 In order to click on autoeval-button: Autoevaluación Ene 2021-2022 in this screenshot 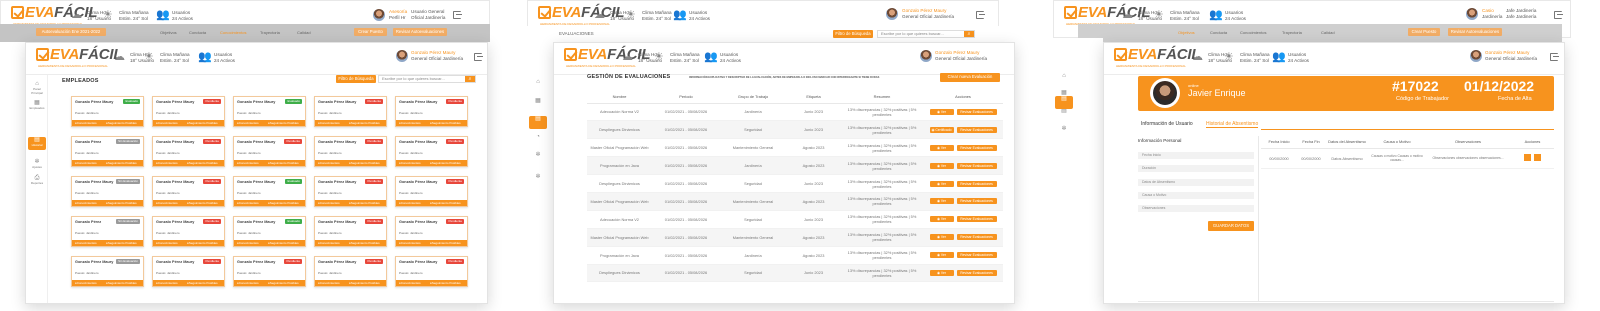, I will do `click(71, 32)`.